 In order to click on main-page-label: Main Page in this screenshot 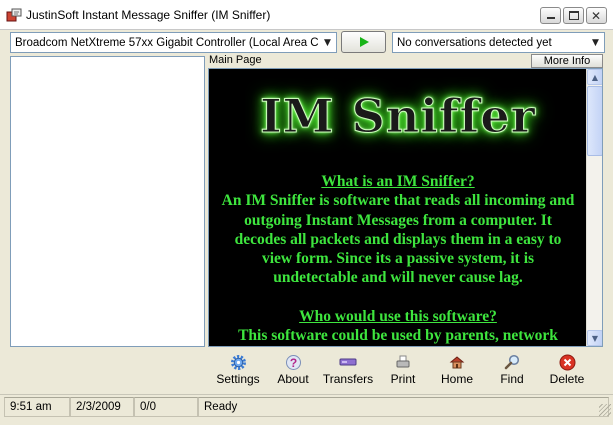, I will do `click(235, 60)`.